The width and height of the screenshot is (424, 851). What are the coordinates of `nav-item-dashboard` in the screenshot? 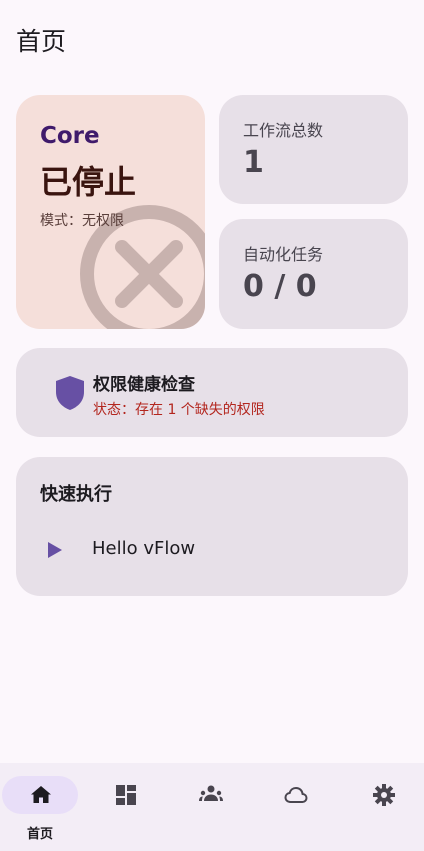 It's located at (126, 807).